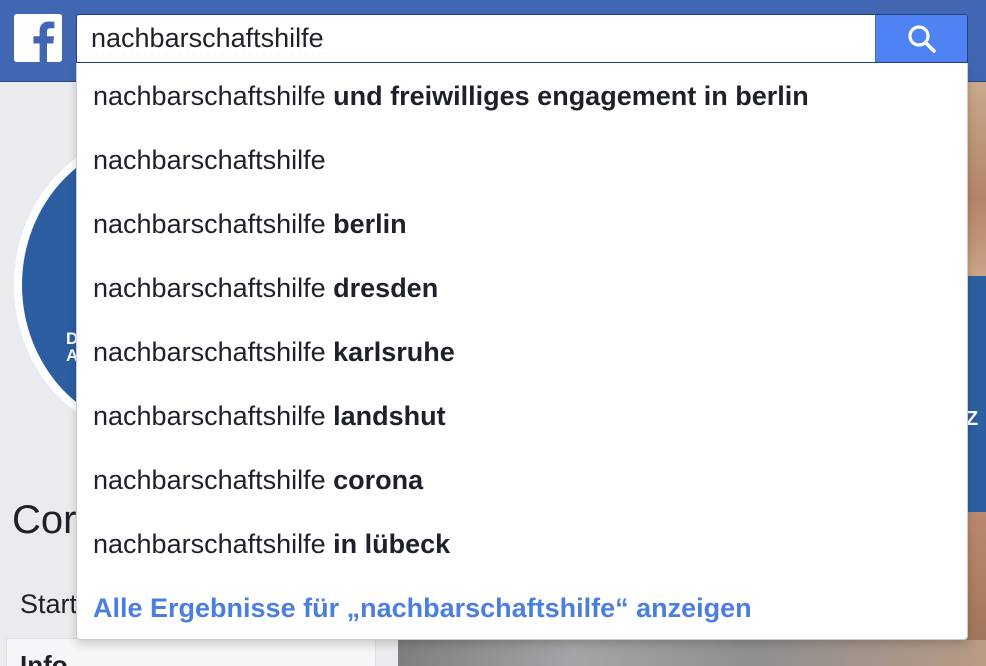  I want to click on nav-item-info: Info, so click(44, 658).